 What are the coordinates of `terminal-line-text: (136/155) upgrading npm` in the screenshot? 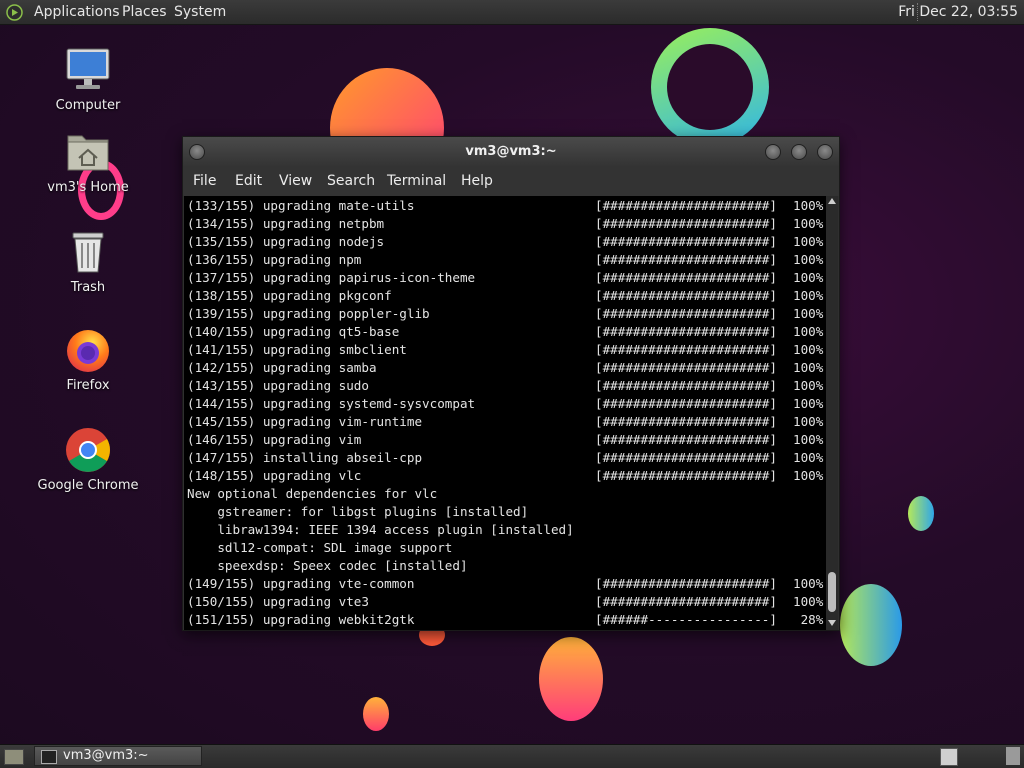 It's located at (274, 259).